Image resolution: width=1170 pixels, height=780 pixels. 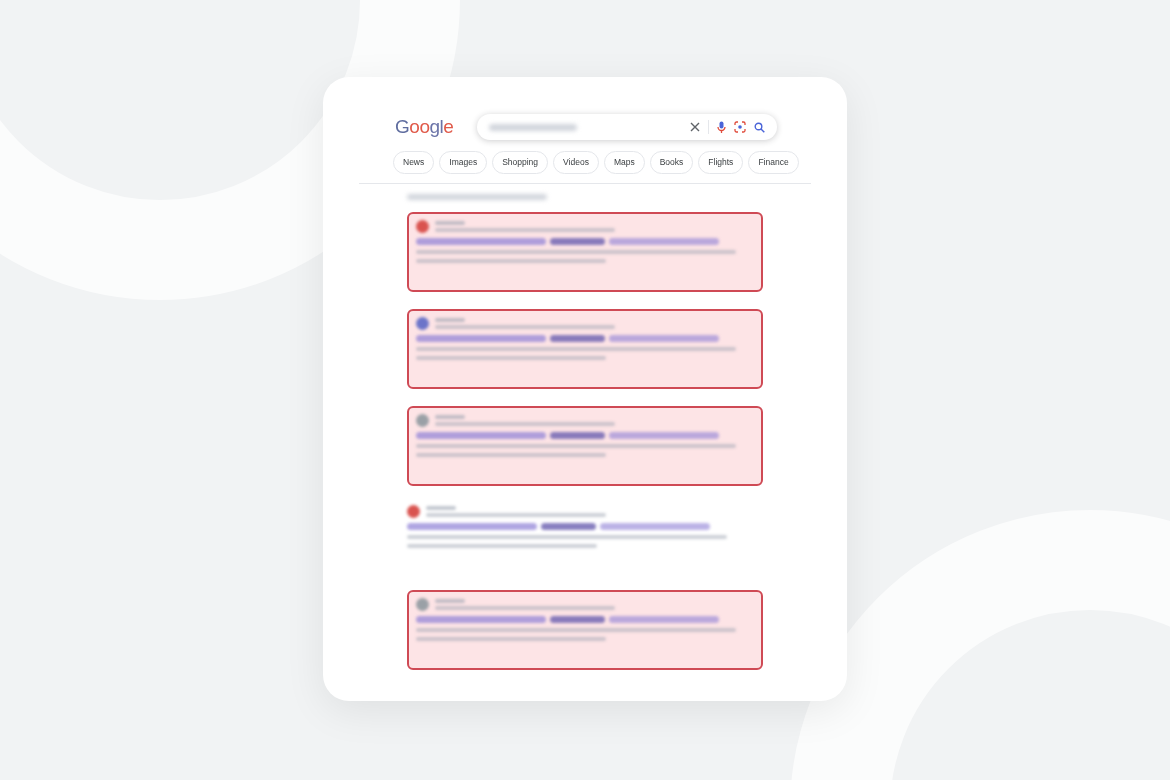 What do you see at coordinates (627, 127) in the screenshot?
I see `search-field` at bounding box center [627, 127].